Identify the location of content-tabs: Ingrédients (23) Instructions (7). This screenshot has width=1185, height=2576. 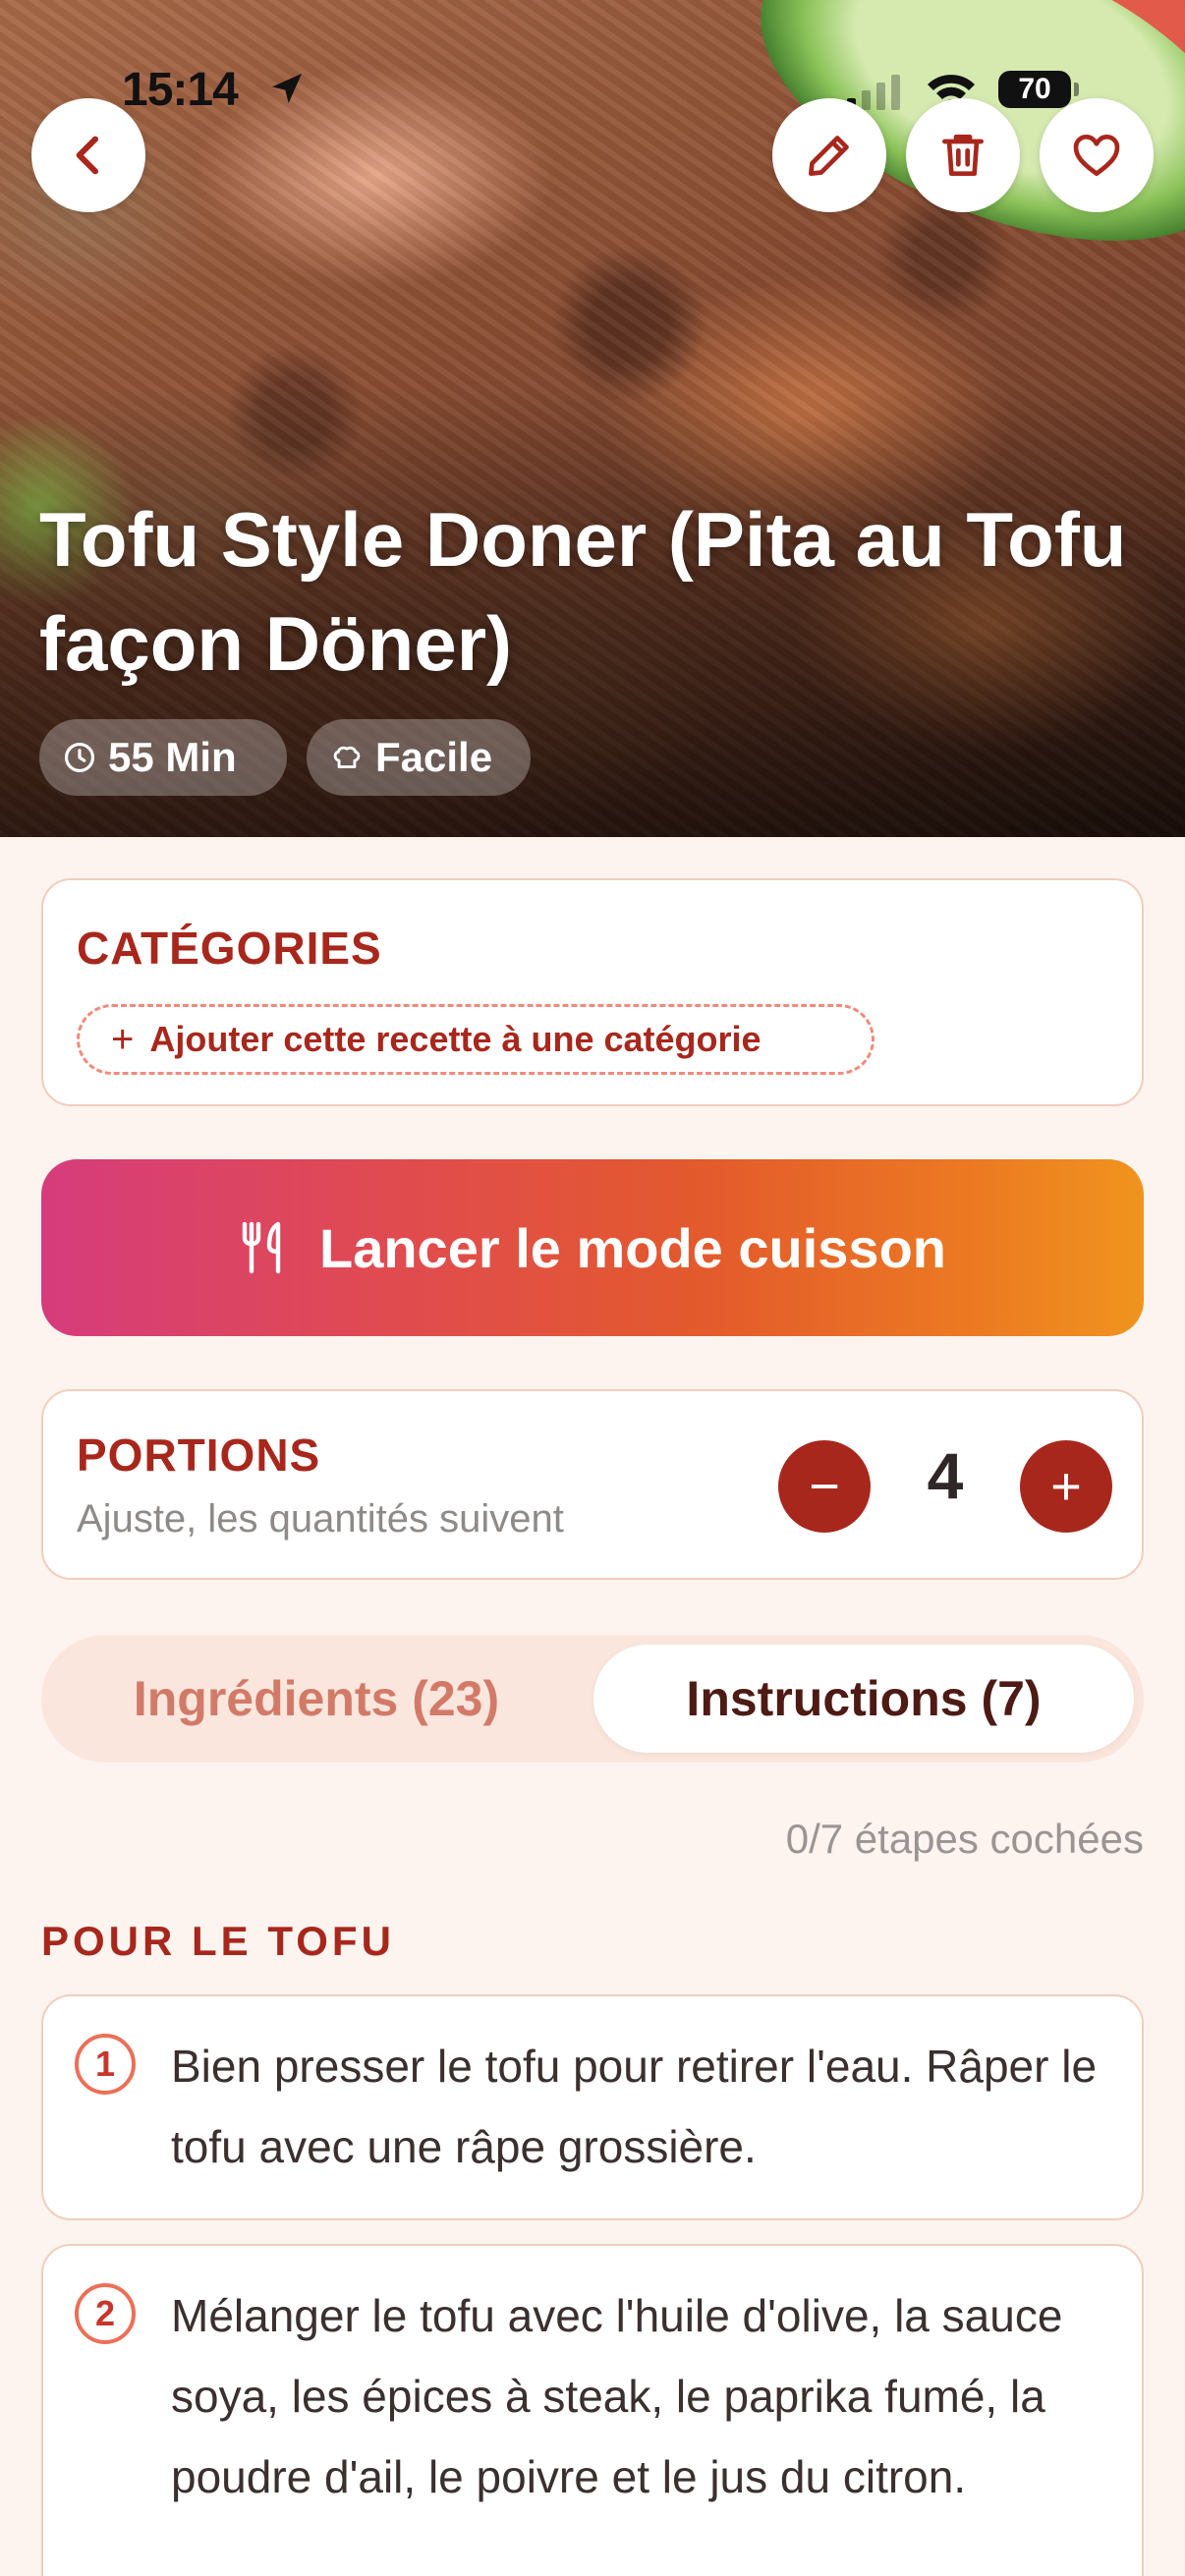
(592, 1699).